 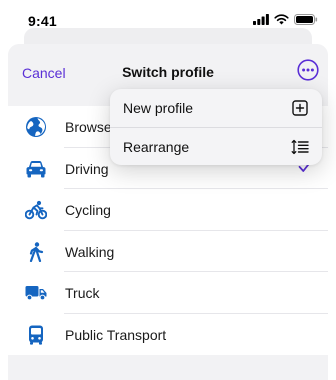 What do you see at coordinates (116, 334) in the screenshot?
I see `profile-label: Public Transport` at bounding box center [116, 334].